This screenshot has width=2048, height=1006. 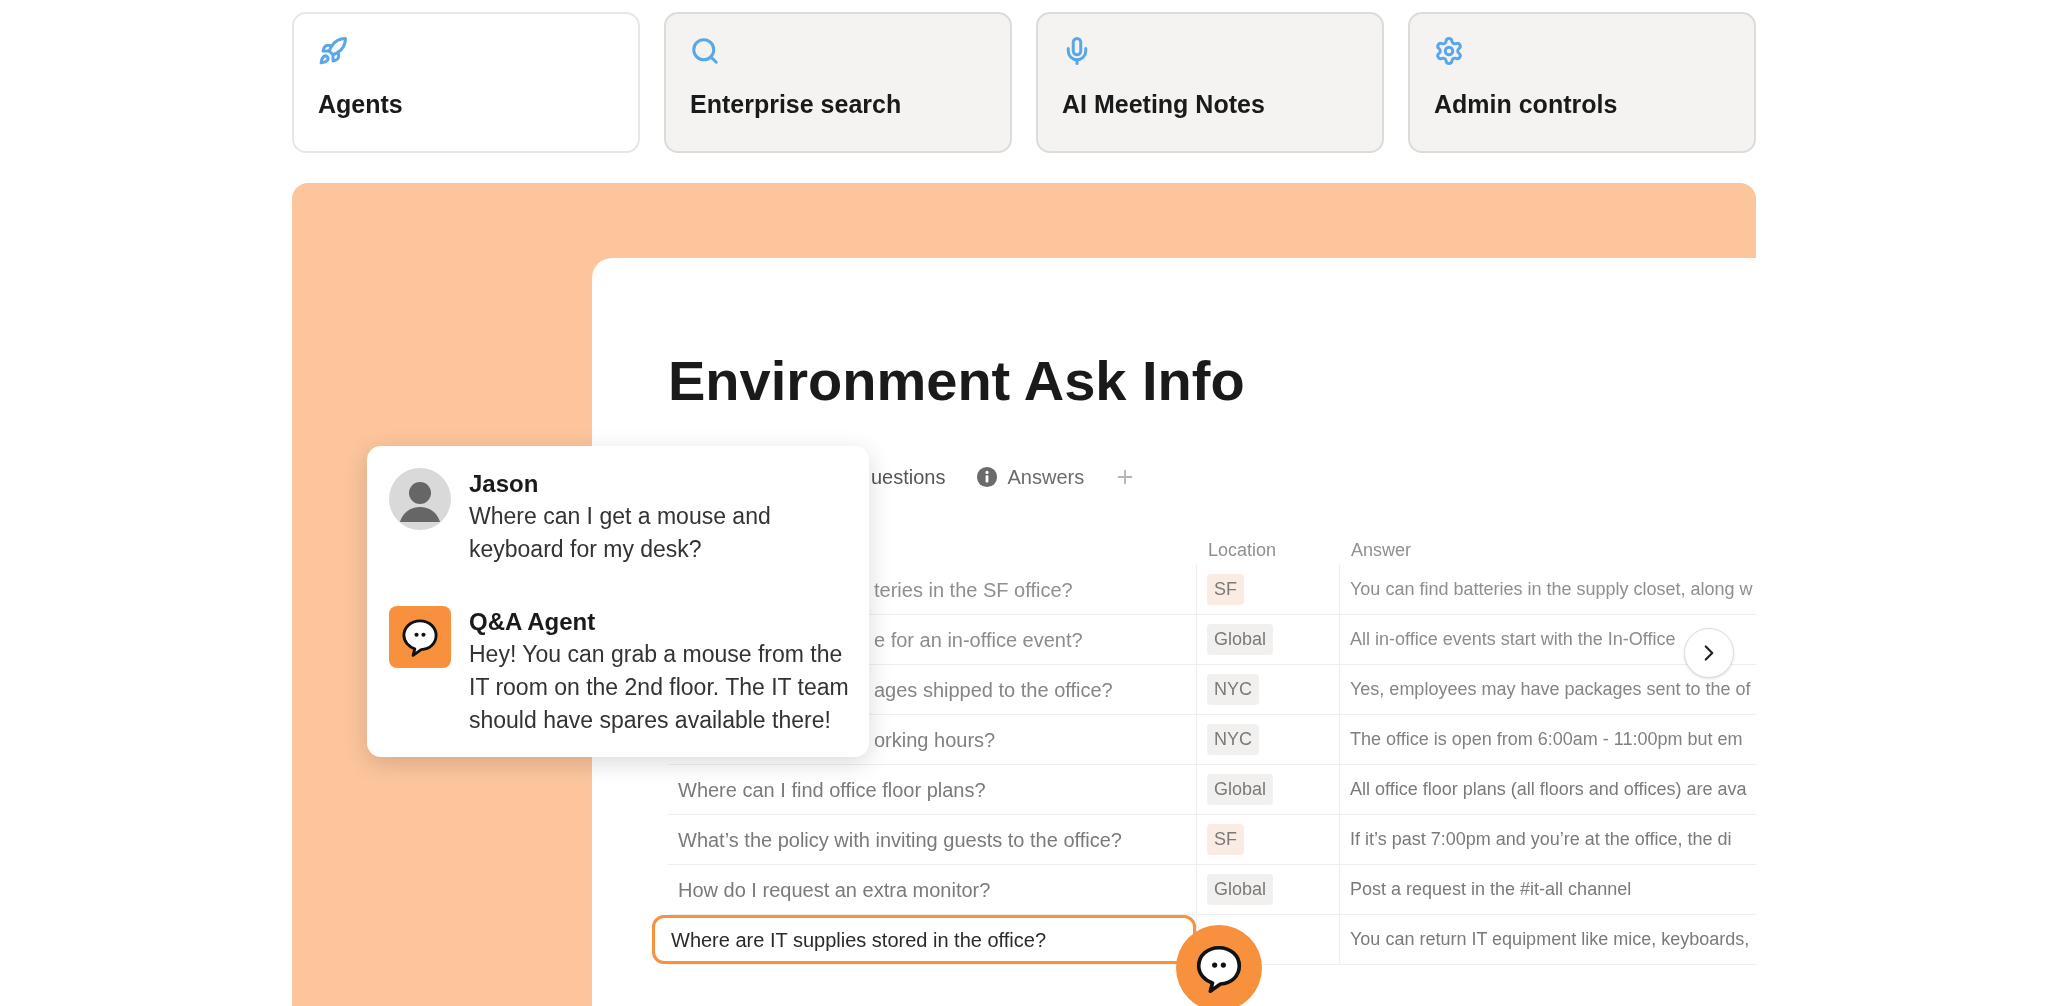 What do you see at coordinates (705, 50) in the screenshot?
I see `search-icon` at bounding box center [705, 50].